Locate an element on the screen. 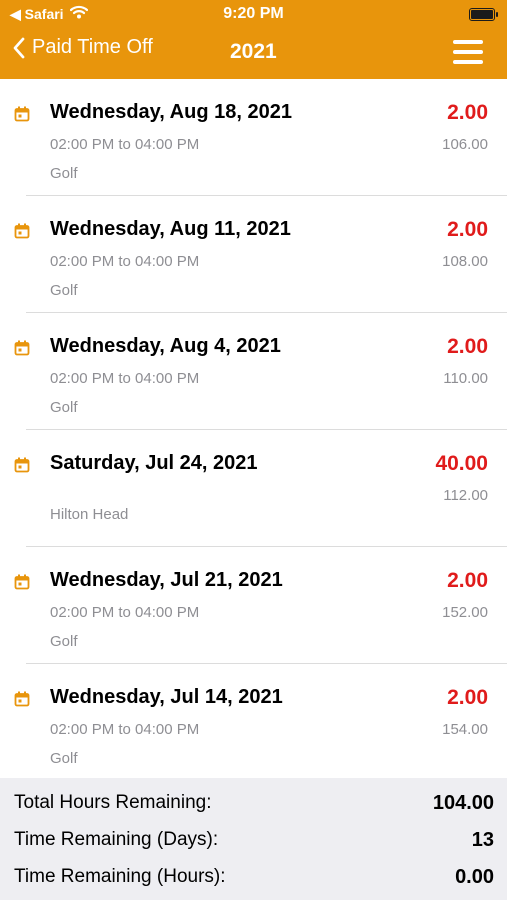 This screenshot has height=900, width=507. entry-date: Wednesday, Jul 21, 2021 is located at coordinates (166, 580).